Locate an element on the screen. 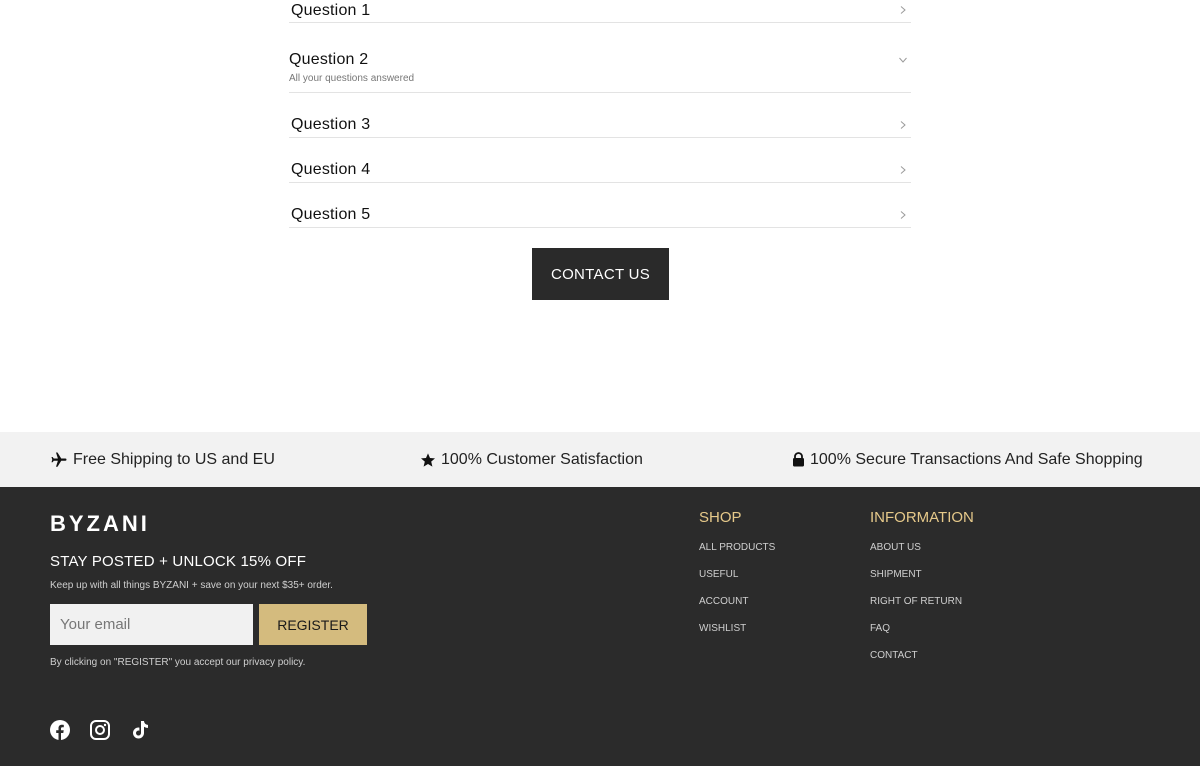 The height and width of the screenshot is (766, 1200). trust-shipping-text: Free Shipping to US and EU is located at coordinates (174, 459).